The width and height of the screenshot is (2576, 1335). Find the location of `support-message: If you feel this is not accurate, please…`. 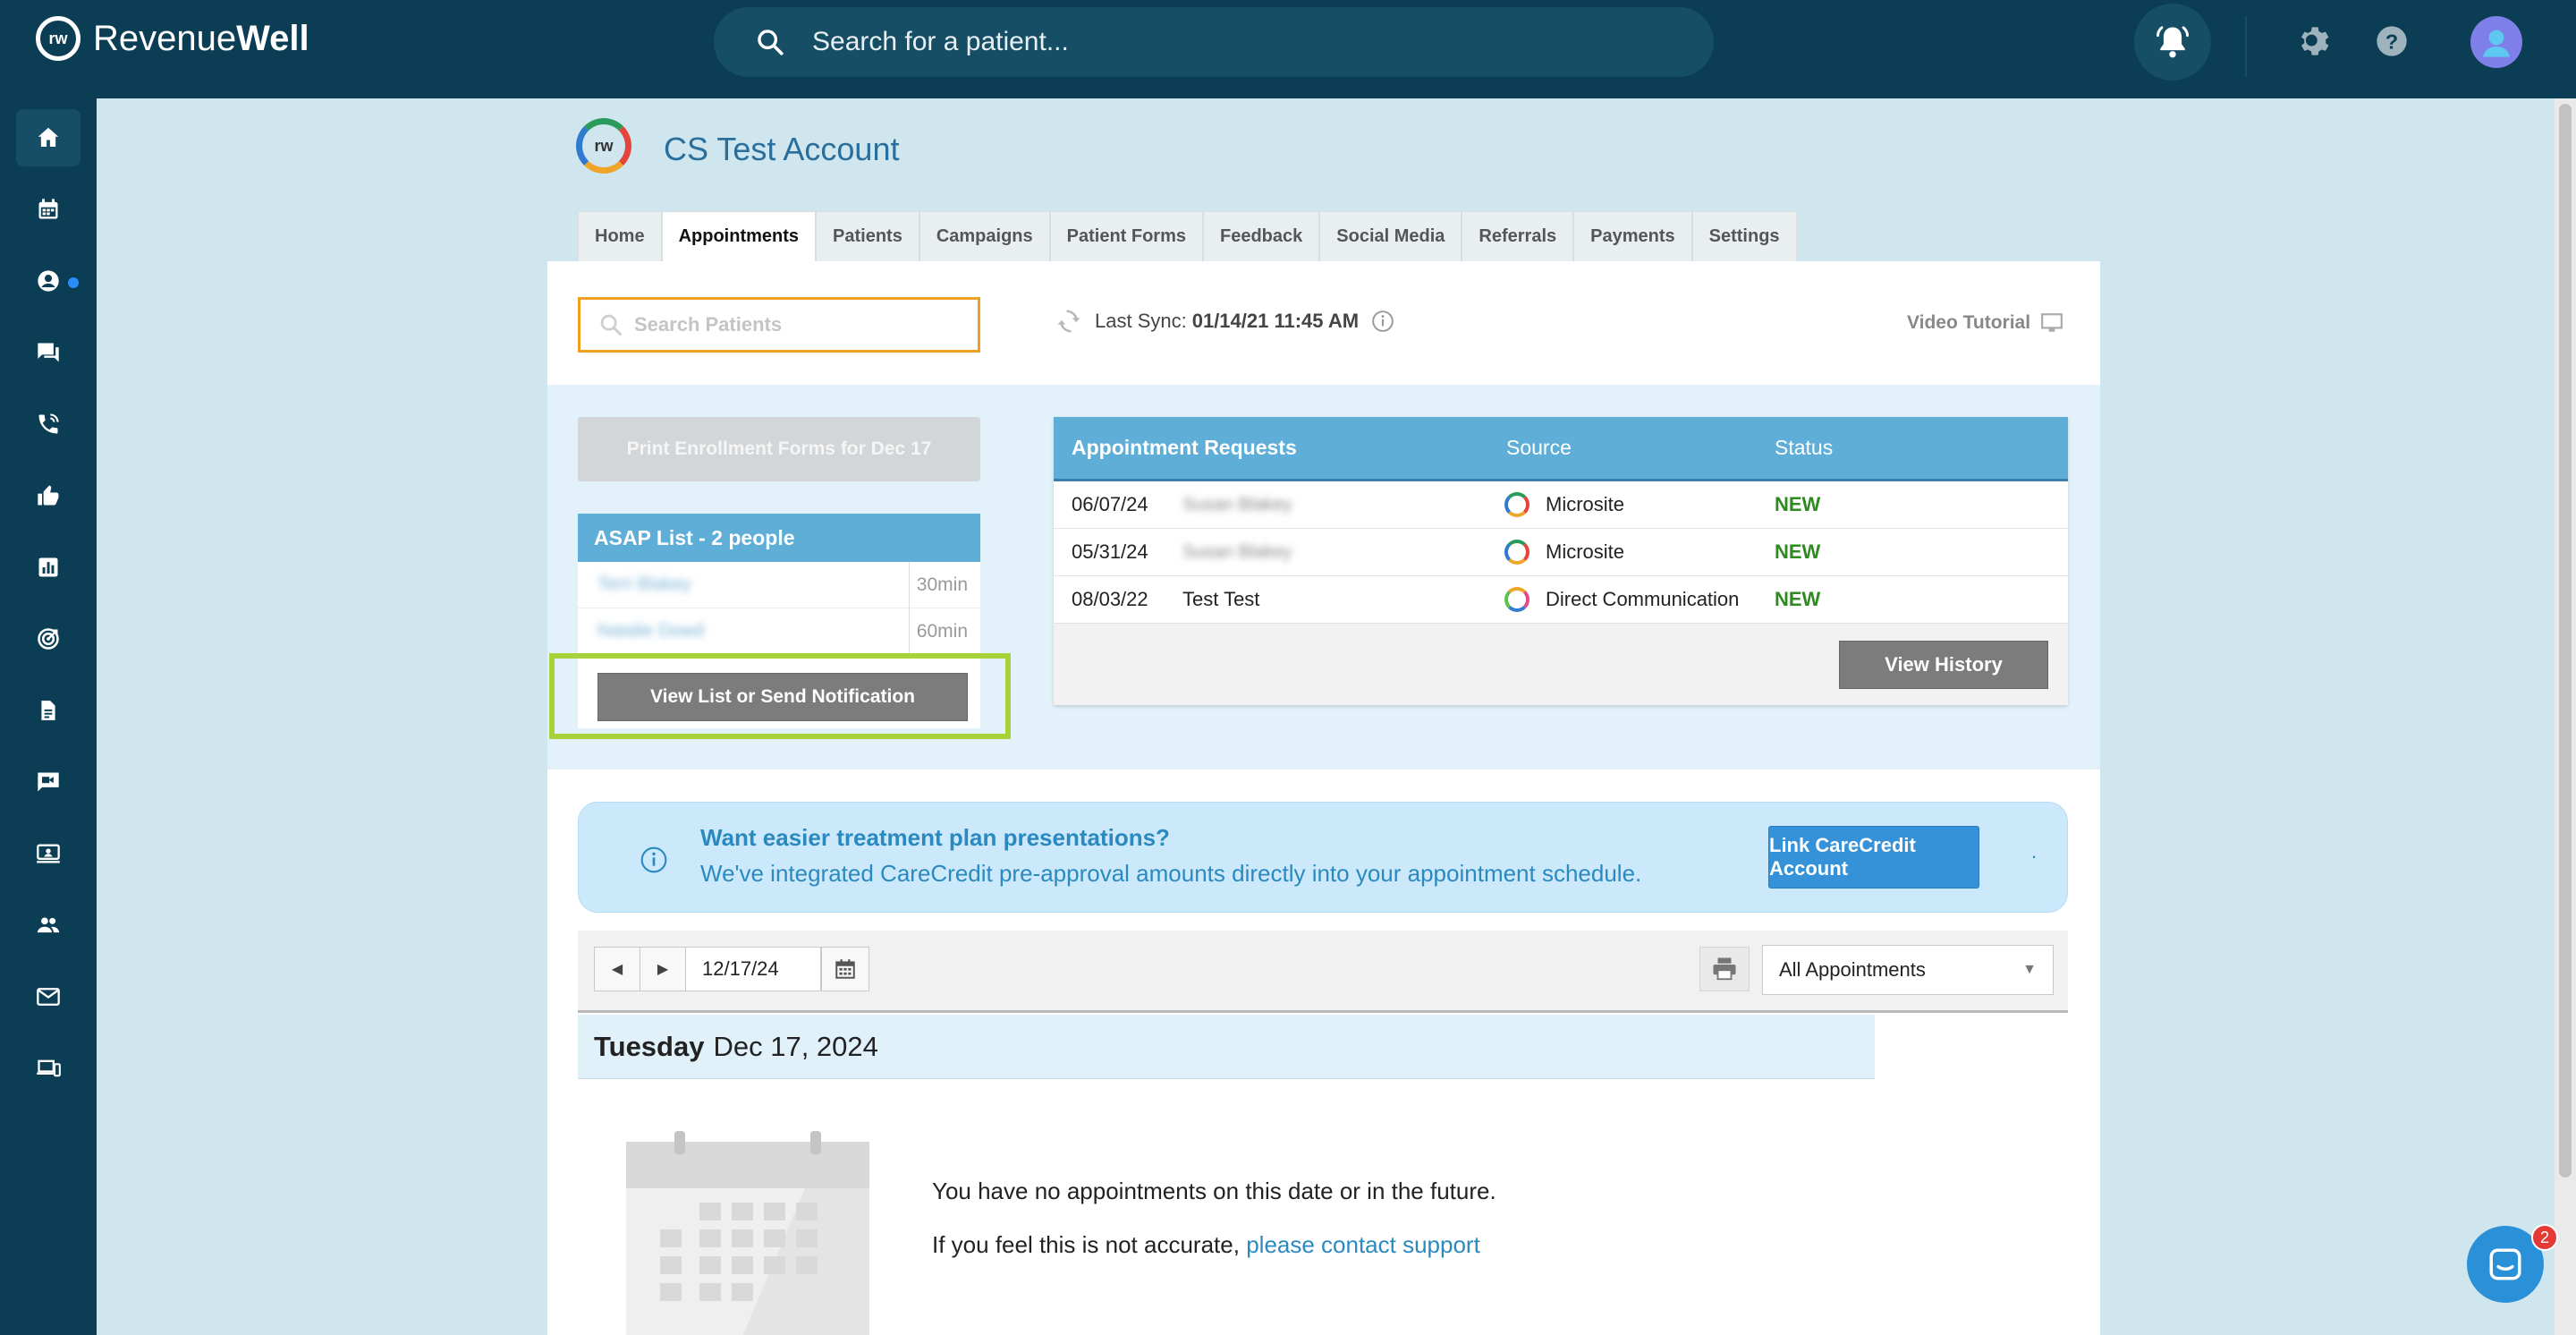

support-message: If you feel this is not accurate, please… is located at coordinates (1206, 1245).